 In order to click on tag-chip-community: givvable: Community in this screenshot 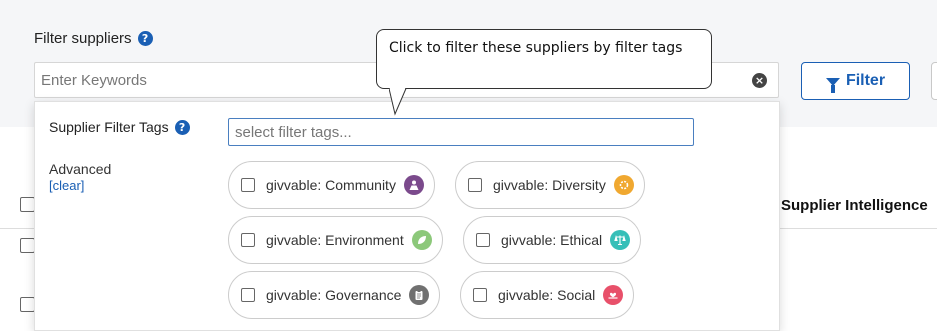, I will do `click(331, 185)`.